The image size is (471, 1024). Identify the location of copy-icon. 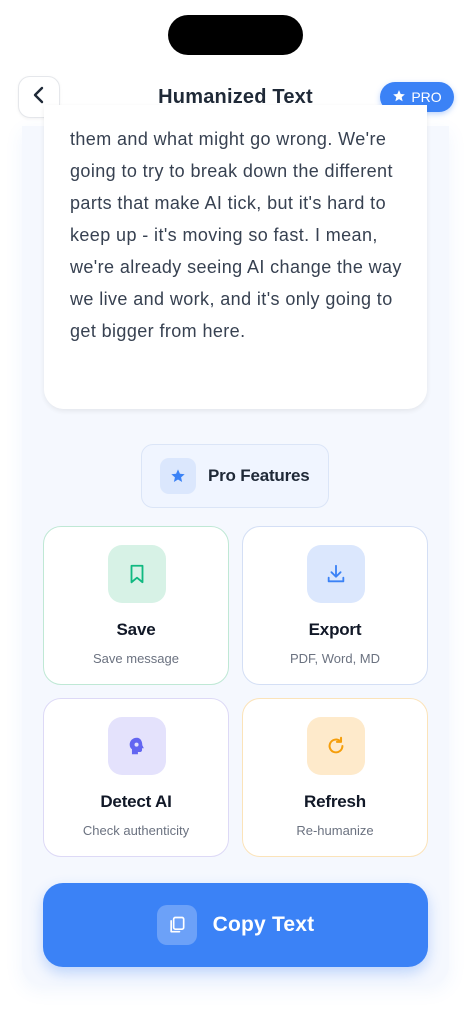
(176, 925).